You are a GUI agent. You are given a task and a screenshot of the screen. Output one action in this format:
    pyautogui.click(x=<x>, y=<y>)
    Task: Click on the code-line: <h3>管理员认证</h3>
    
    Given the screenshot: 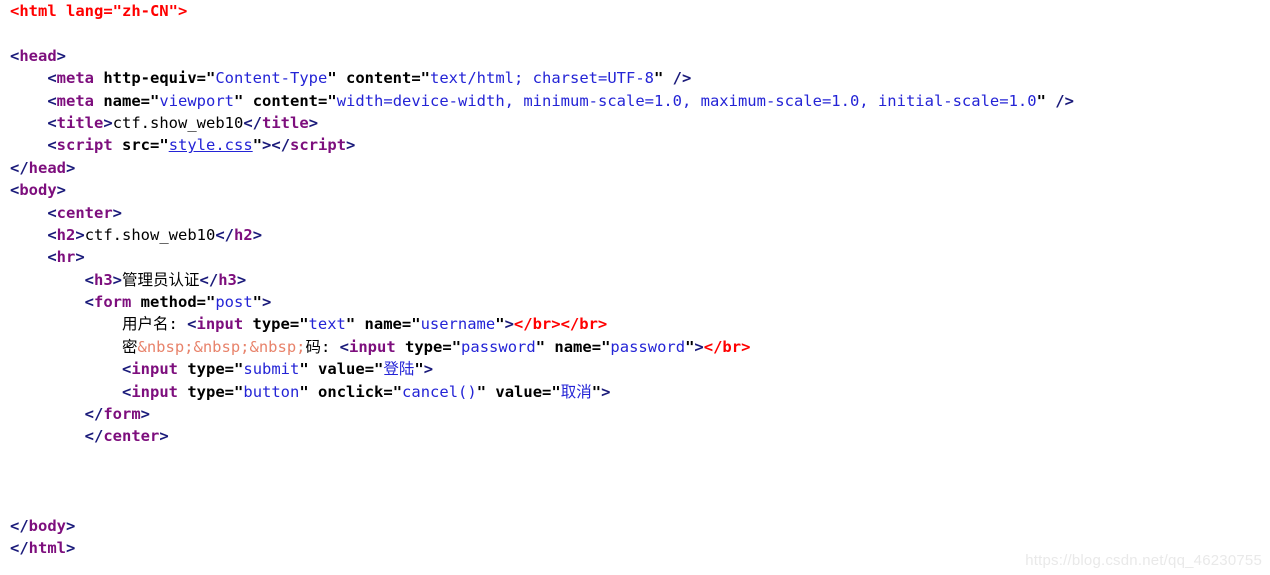 What is the action you would take?
    pyautogui.click(x=635, y=280)
    